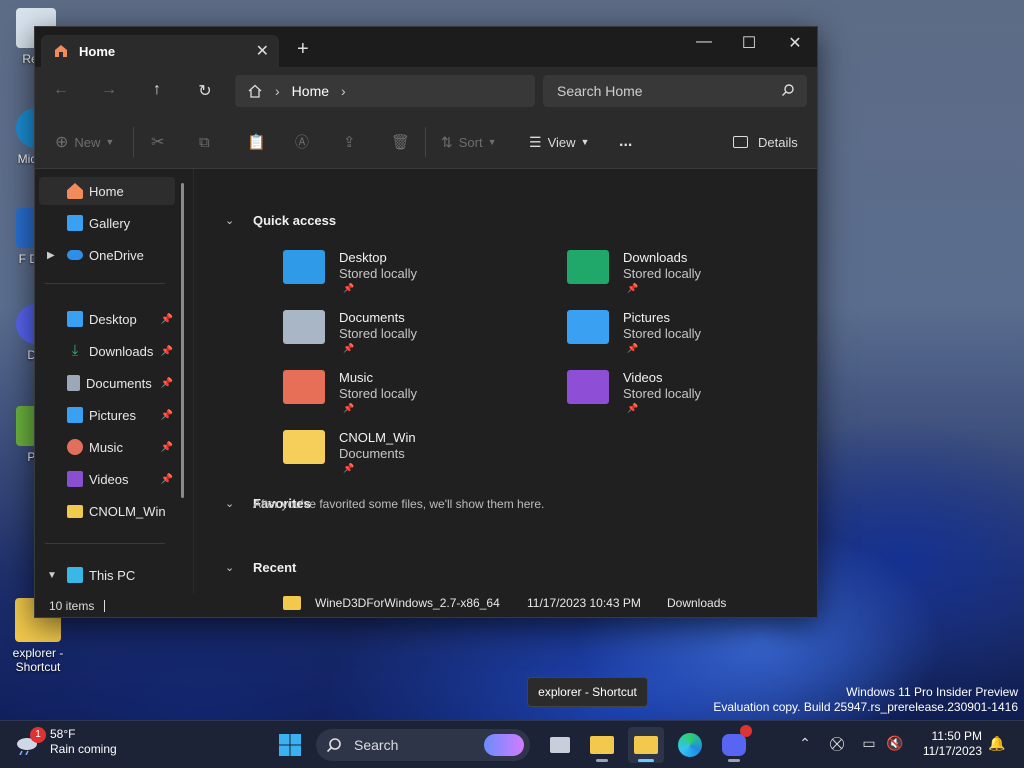 The image size is (1024, 768). What do you see at coordinates (749, 43) in the screenshot?
I see `maximize-button: ☐` at bounding box center [749, 43].